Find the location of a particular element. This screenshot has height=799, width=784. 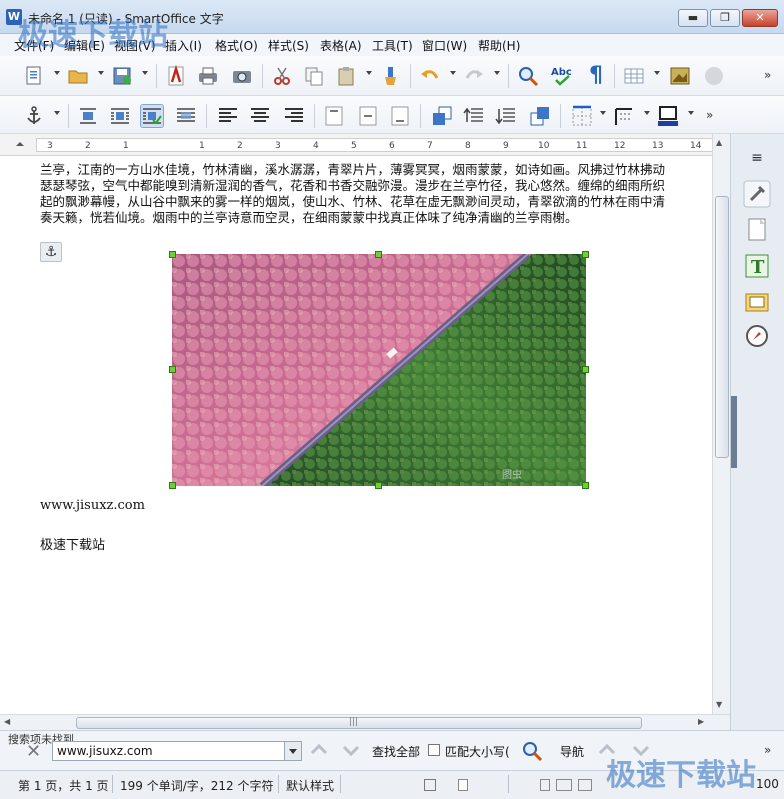

find-replace-dialog-icon is located at coordinates (532, 751).